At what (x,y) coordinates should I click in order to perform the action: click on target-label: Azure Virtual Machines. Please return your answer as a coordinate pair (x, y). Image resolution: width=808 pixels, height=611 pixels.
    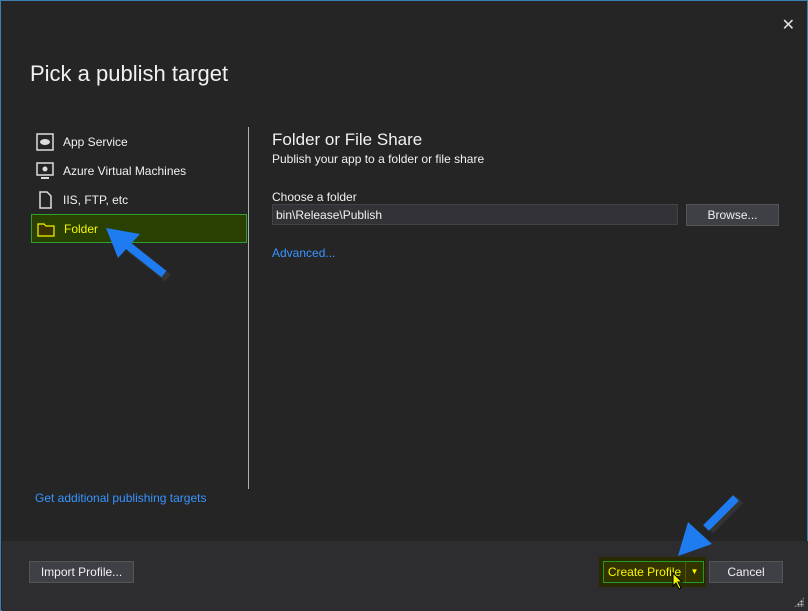
    Looking at the image, I should click on (125, 170).